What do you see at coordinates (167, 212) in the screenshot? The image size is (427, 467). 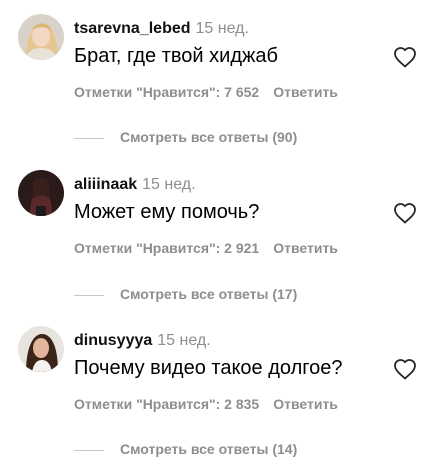 I see `comment-text: Может ему помочь?` at bounding box center [167, 212].